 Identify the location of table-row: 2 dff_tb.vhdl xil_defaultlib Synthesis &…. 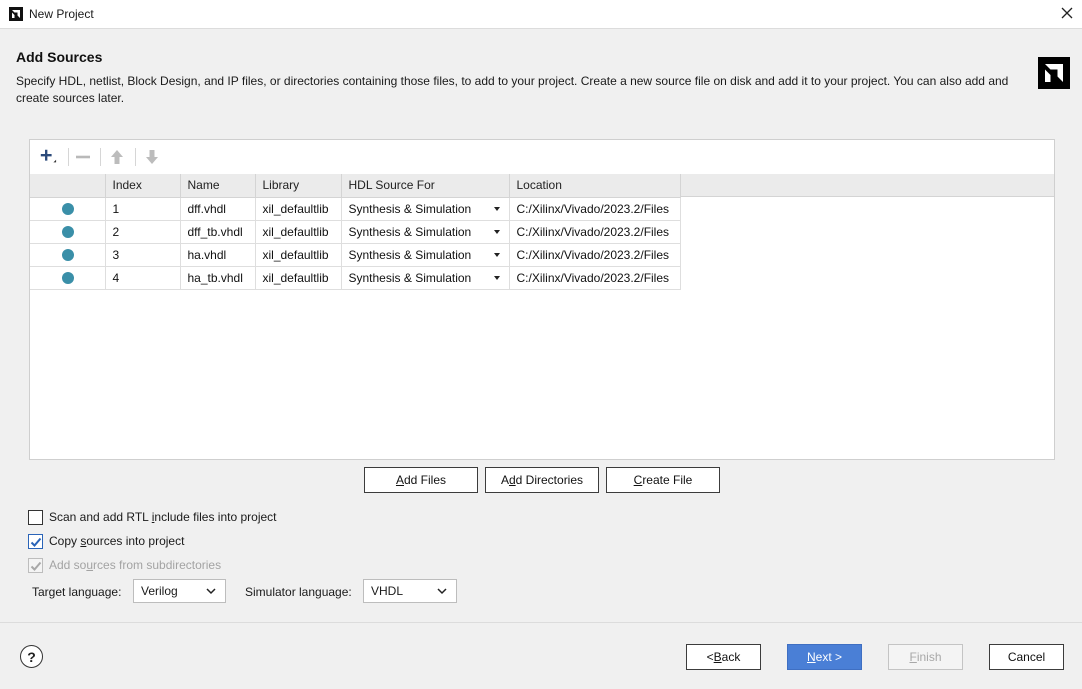
(355, 232).